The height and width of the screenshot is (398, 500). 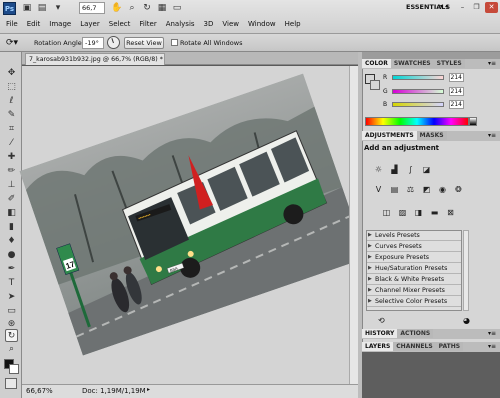 I want to click on crop-icon: ⌗, so click(x=11, y=129).